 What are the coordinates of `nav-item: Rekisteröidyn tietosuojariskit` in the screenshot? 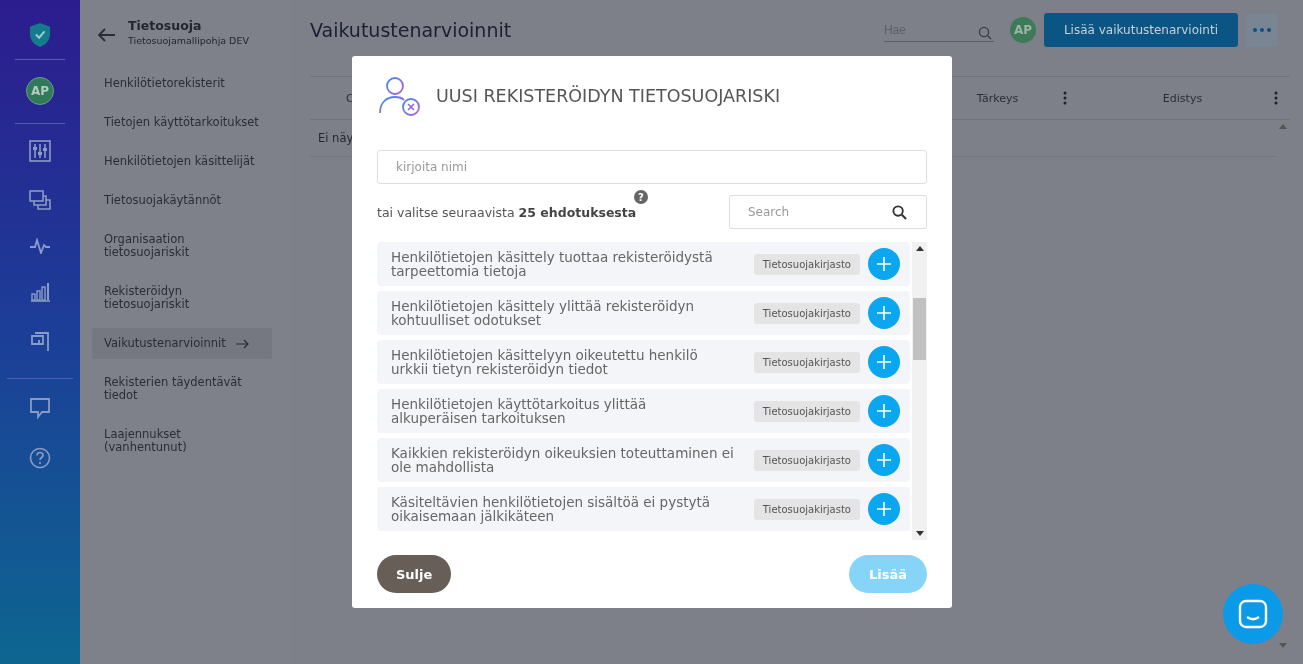 It's located at (185, 298).